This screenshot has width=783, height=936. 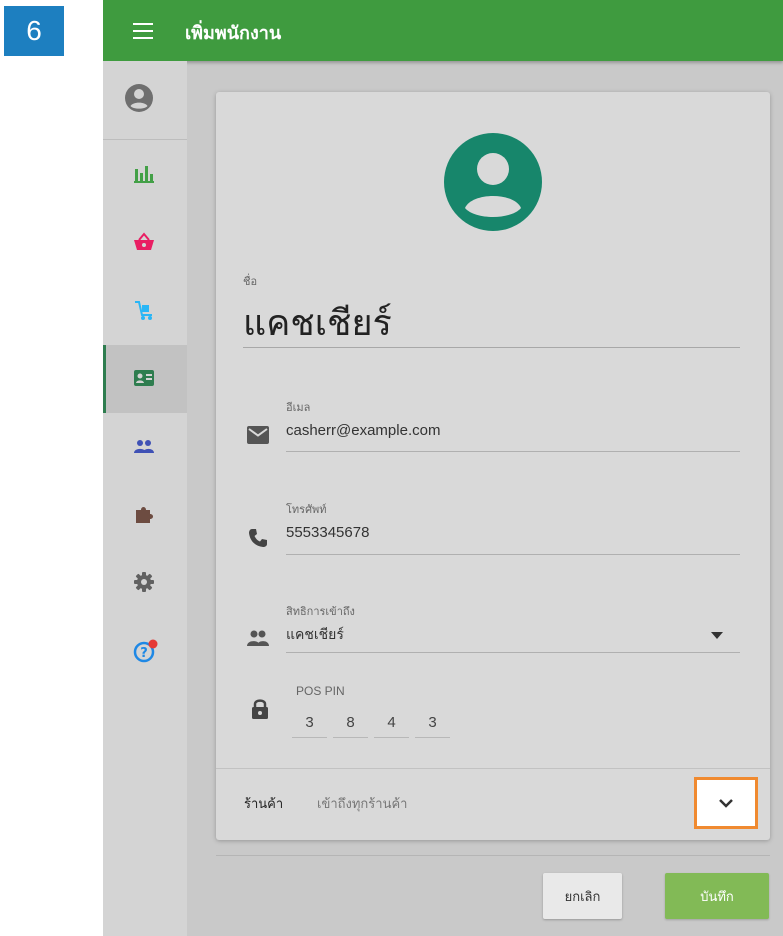 What do you see at coordinates (513, 554) in the screenshot?
I see `phone-underline` at bounding box center [513, 554].